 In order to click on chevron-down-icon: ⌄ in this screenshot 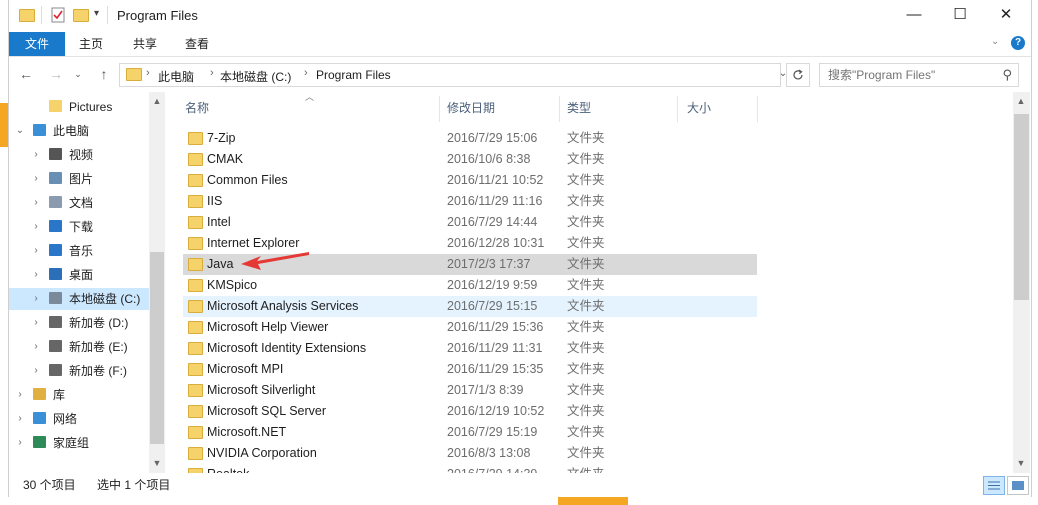, I will do `click(20, 131)`.